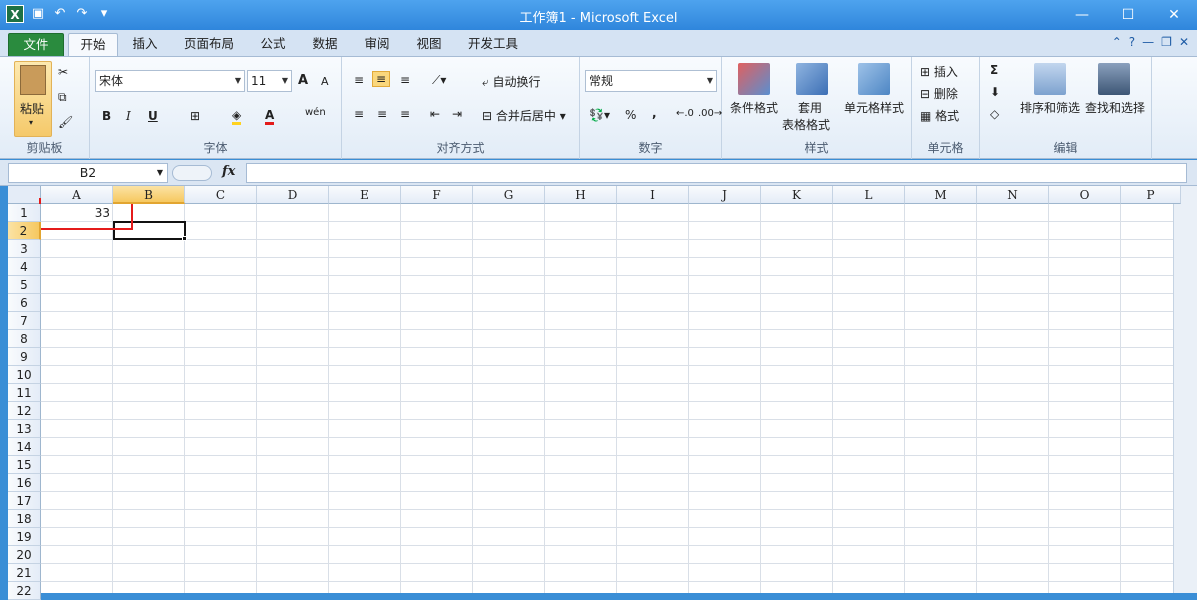 This screenshot has width=1197, height=600. What do you see at coordinates (599, 115) in the screenshot?
I see `currency-icon: 💱▾` at bounding box center [599, 115].